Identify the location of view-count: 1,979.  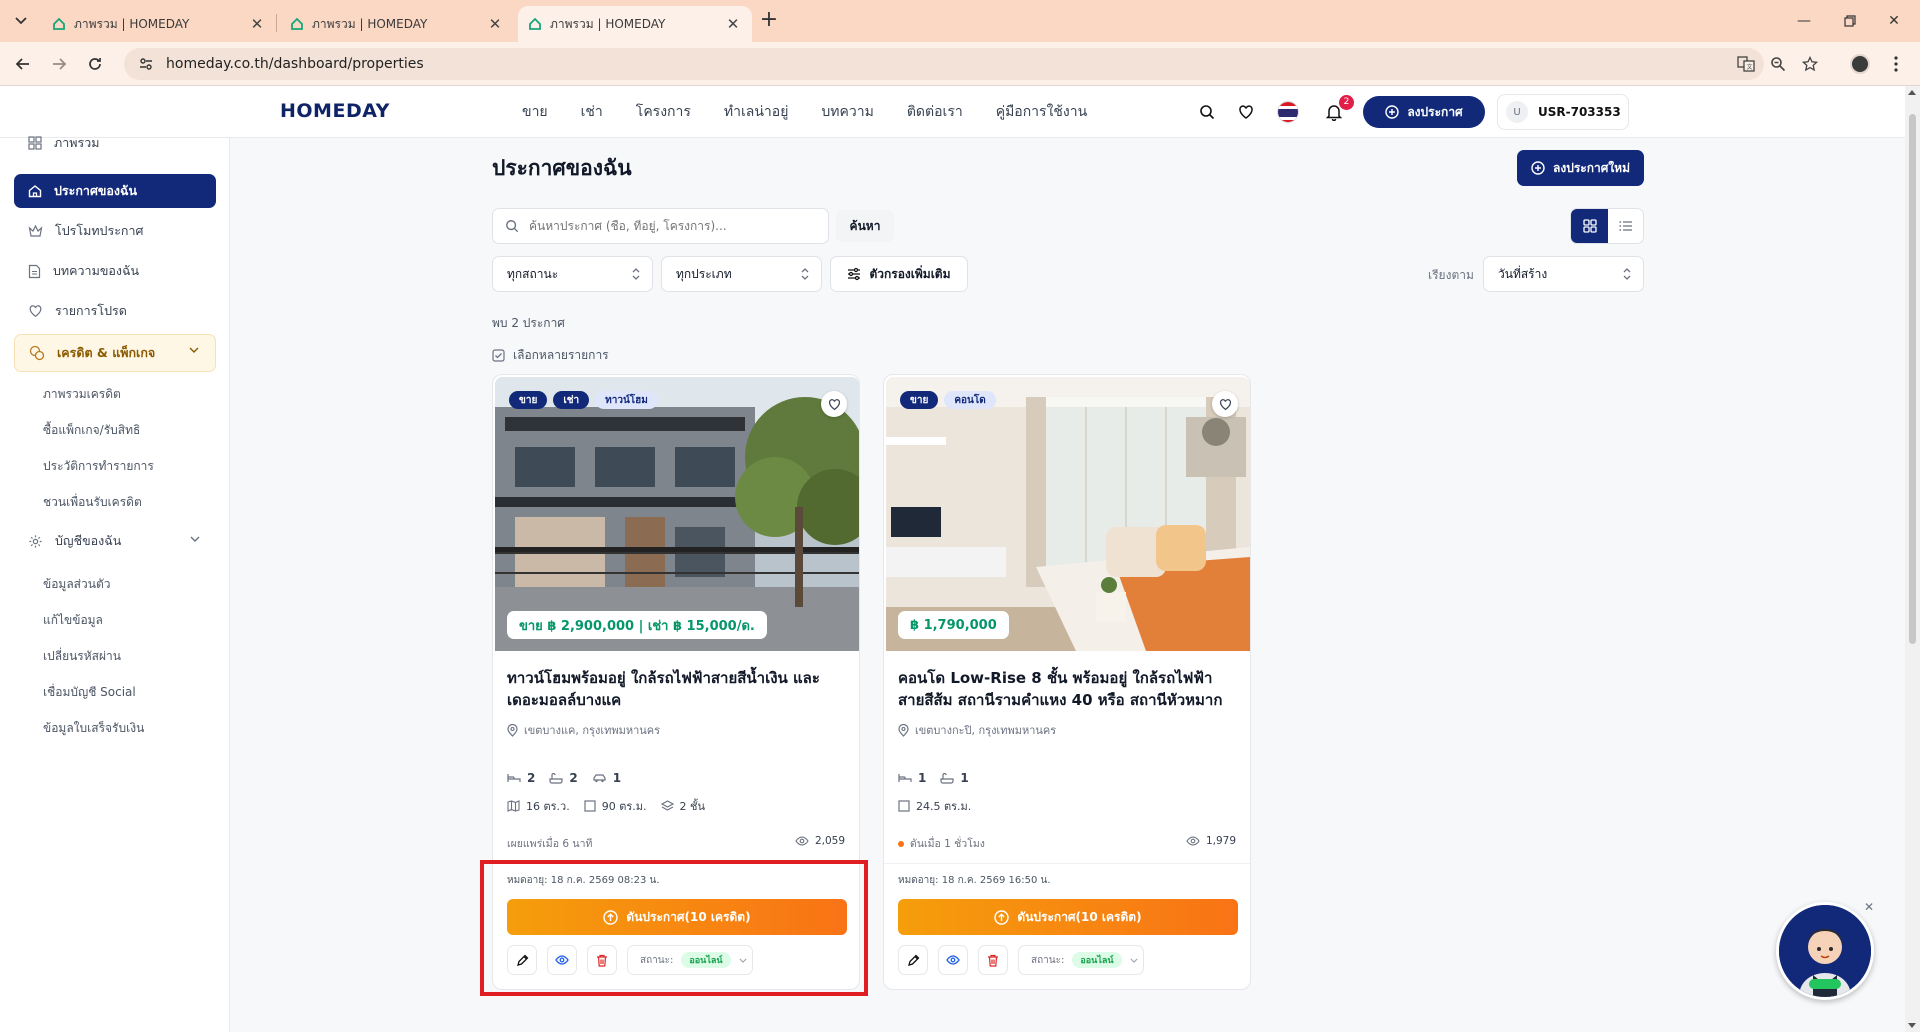
(1211, 841).